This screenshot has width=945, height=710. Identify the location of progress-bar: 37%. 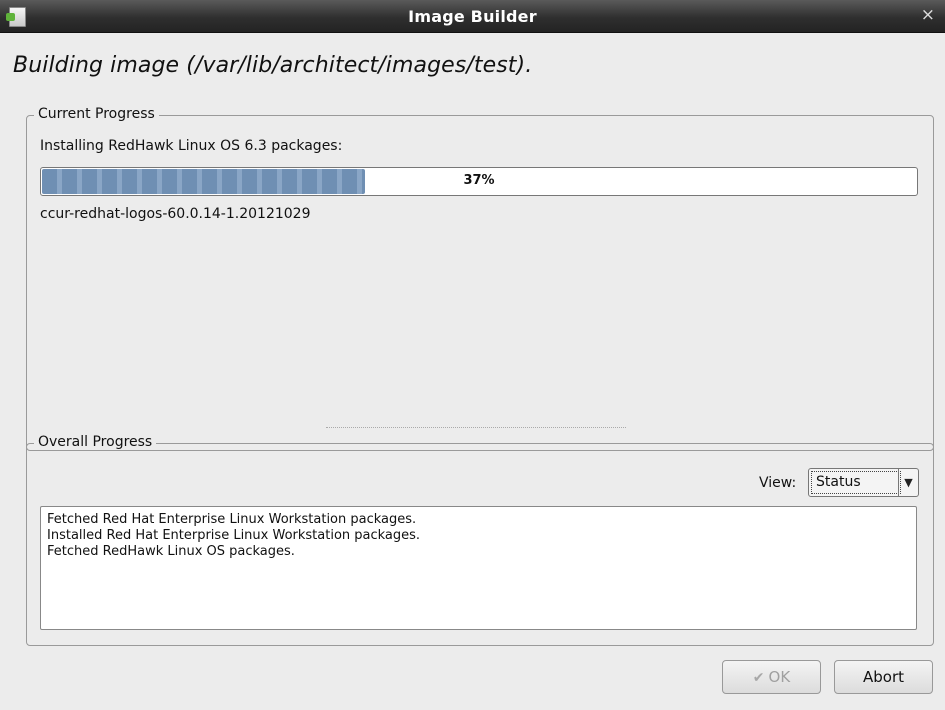
(479, 181).